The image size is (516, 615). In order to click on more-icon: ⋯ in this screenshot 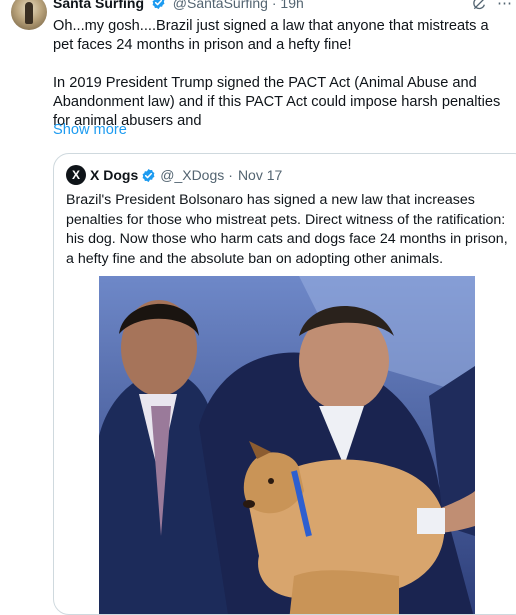, I will do `click(504, 6)`.